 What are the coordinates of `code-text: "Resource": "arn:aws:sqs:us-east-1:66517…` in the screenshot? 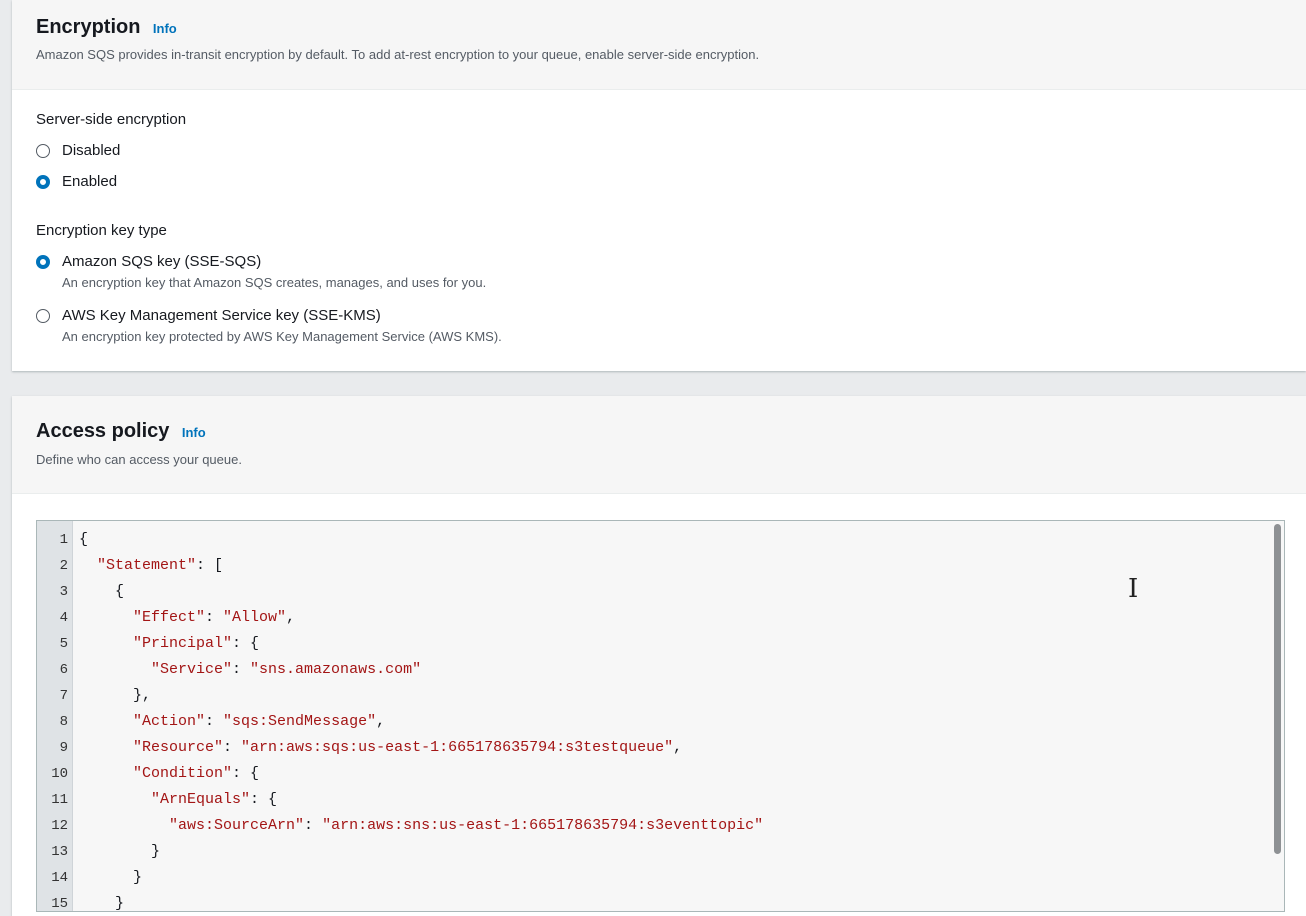 It's located at (408, 747).